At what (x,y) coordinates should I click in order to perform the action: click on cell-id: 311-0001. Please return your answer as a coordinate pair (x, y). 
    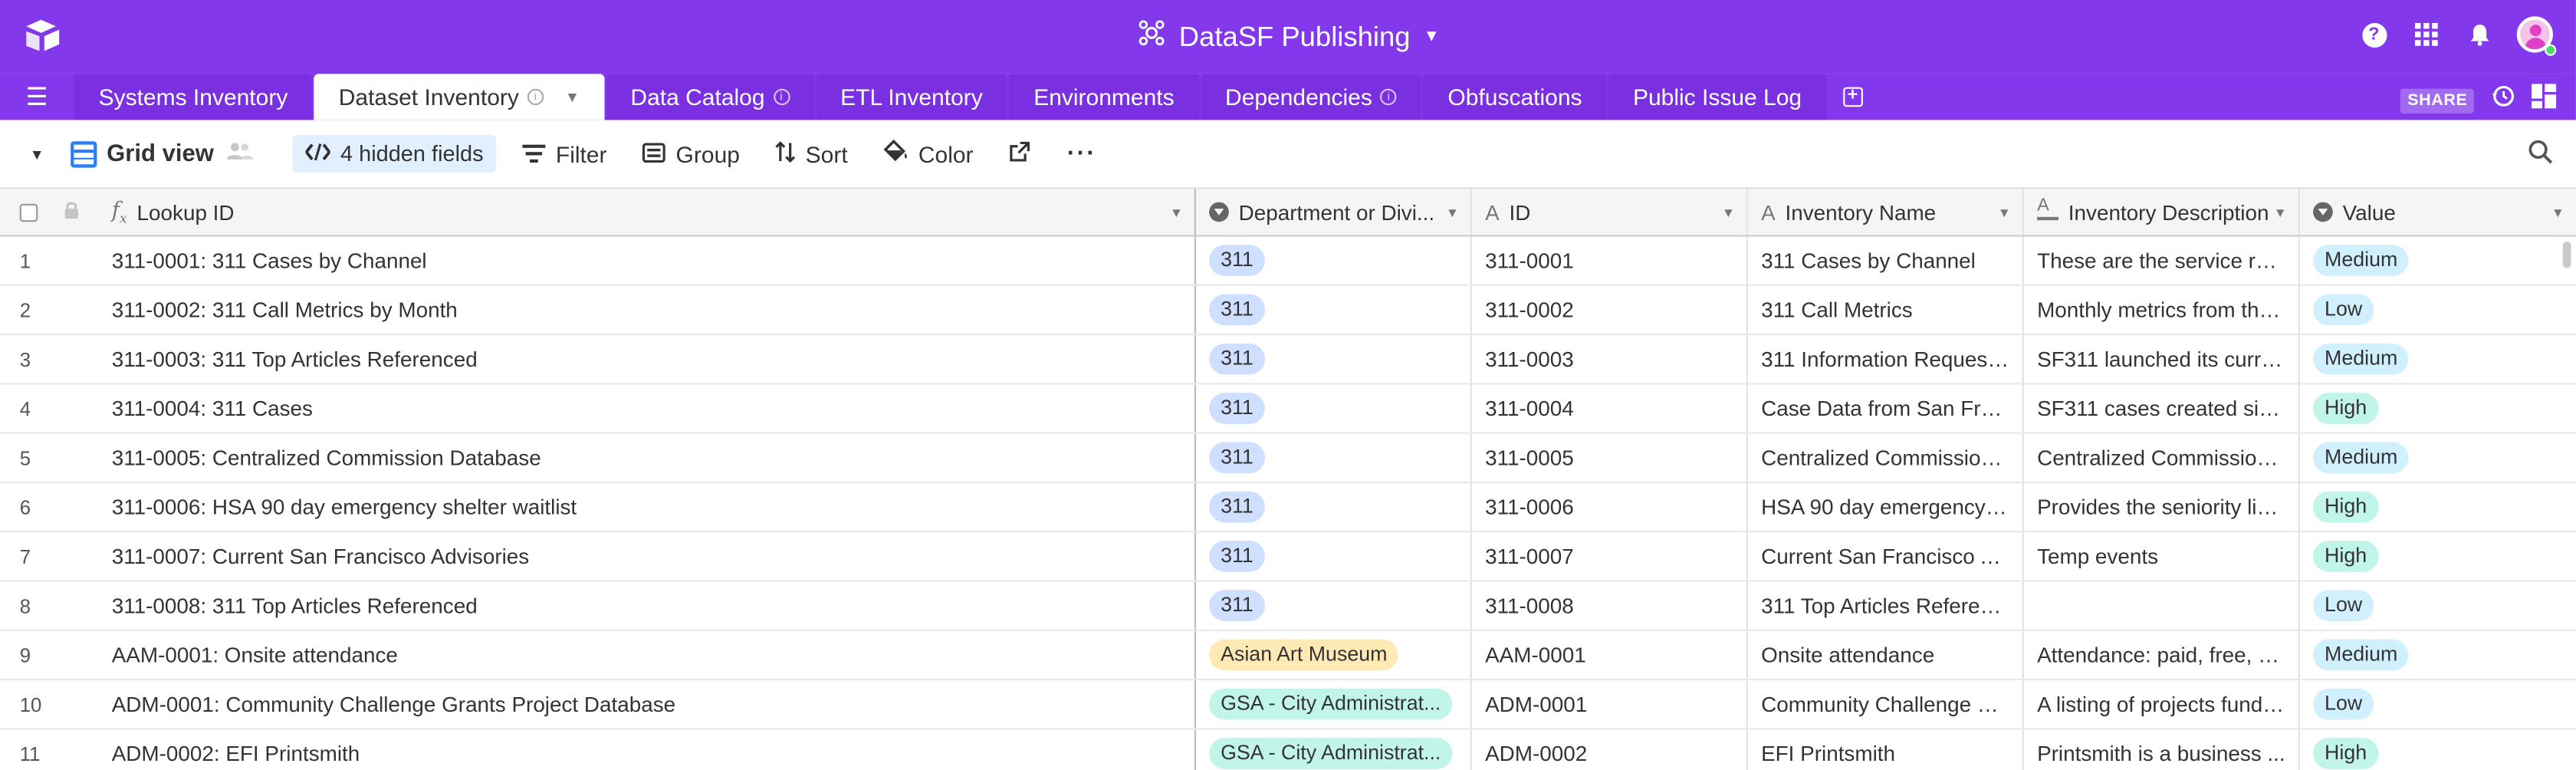
    Looking at the image, I should click on (1610, 260).